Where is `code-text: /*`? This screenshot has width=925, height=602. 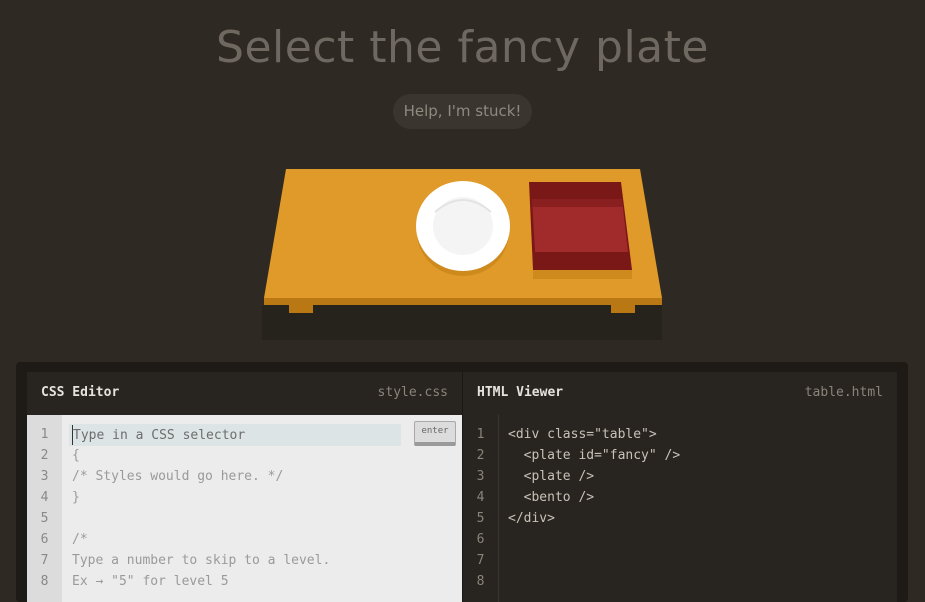
code-text: /* is located at coordinates (80, 539).